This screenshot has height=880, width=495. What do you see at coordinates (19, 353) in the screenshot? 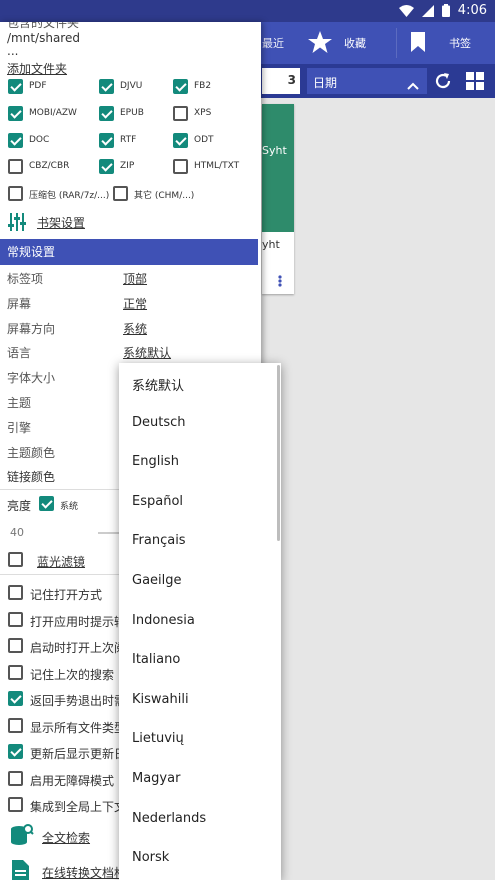
I see `setting-label: 语言` at bounding box center [19, 353].